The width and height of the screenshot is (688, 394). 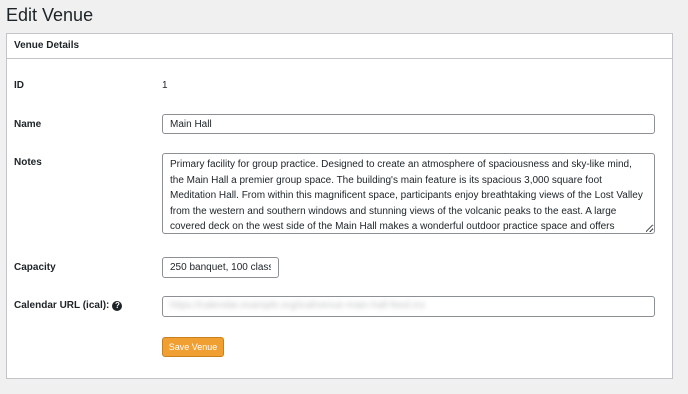 What do you see at coordinates (408, 124) in the screenshot?
I see `name-input` at bounding box center [408, 124].